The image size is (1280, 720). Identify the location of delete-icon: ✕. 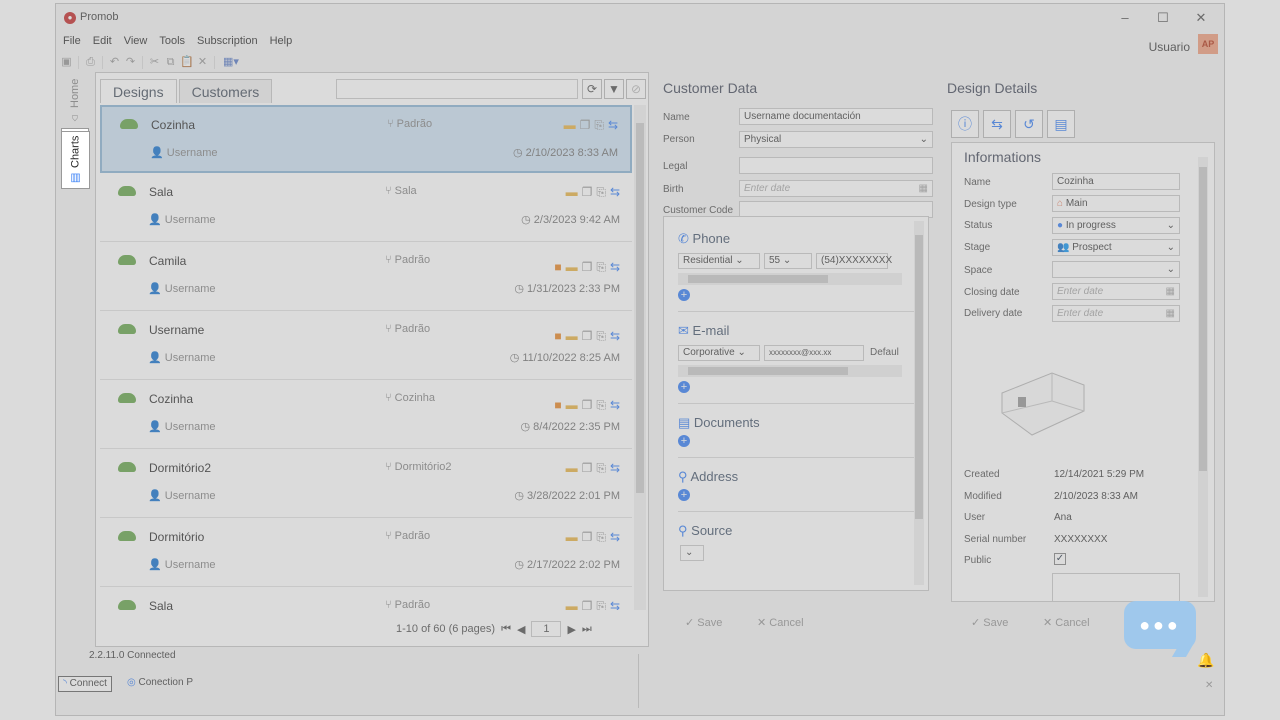
(202, 62).